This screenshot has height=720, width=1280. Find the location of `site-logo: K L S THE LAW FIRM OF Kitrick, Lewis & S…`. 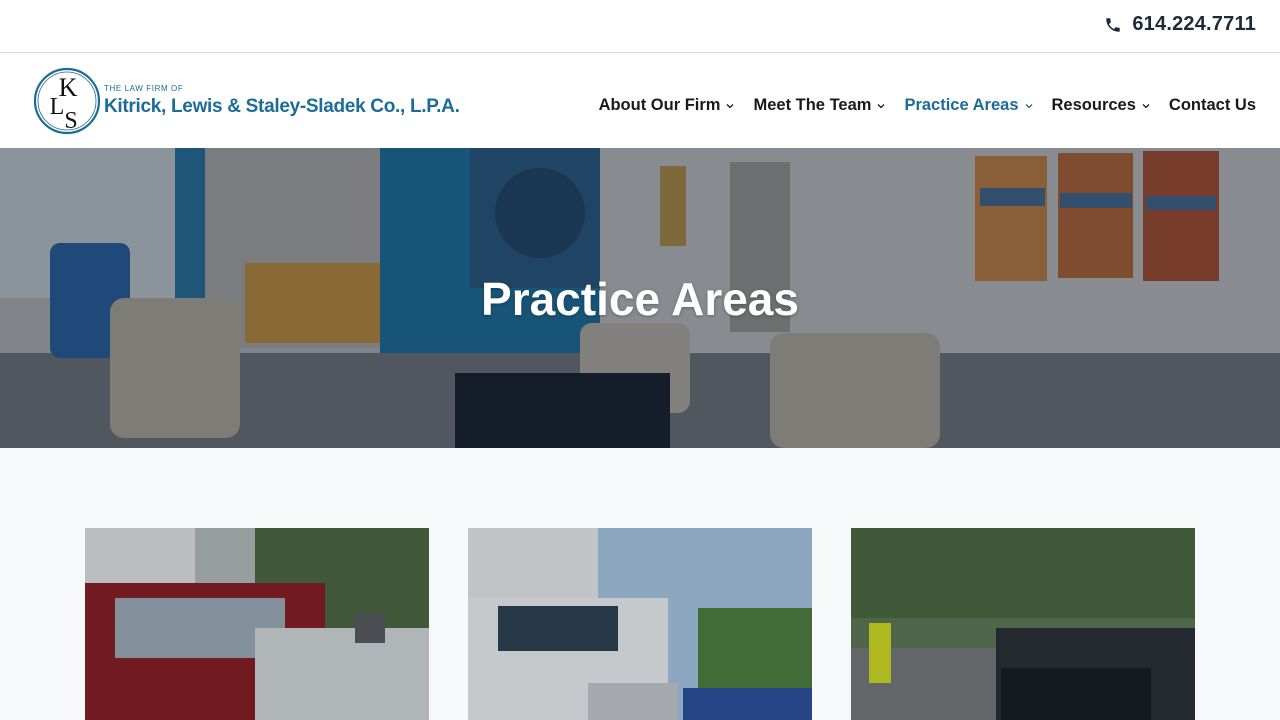

site-logo: K L S THE LAW FIRM OF Kitrick, Lewis & S… is located at coordinates (246, 101).